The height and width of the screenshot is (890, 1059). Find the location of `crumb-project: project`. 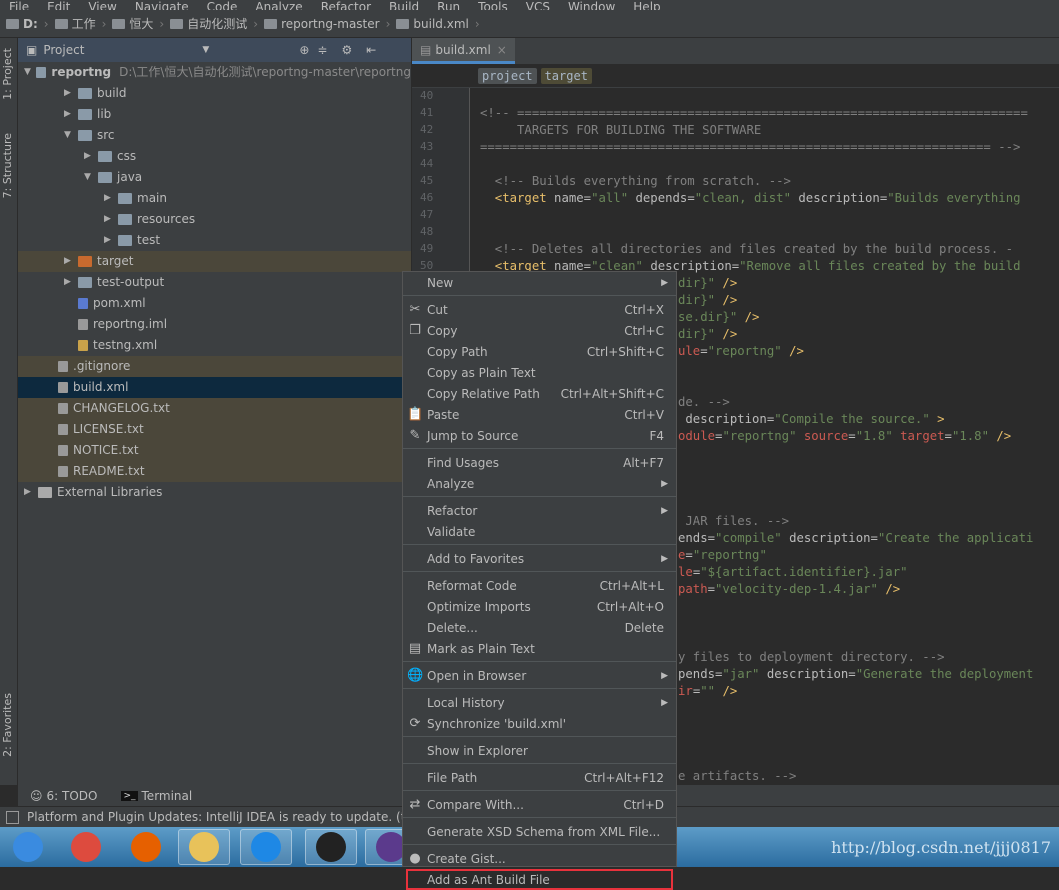

crumb-project: project is located at coordinates (507, 75).